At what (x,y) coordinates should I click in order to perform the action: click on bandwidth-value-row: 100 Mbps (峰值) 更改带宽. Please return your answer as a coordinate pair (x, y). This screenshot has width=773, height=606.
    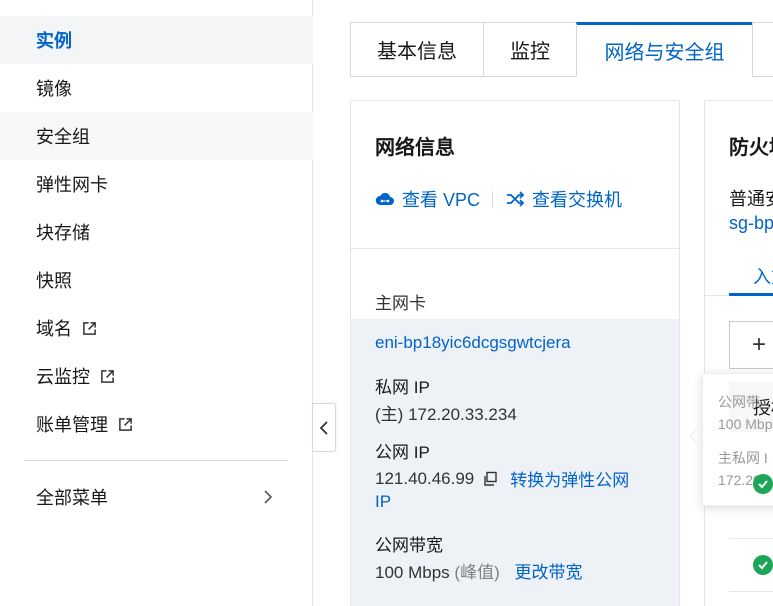
    Looking at the image, I should click on (478, 570).